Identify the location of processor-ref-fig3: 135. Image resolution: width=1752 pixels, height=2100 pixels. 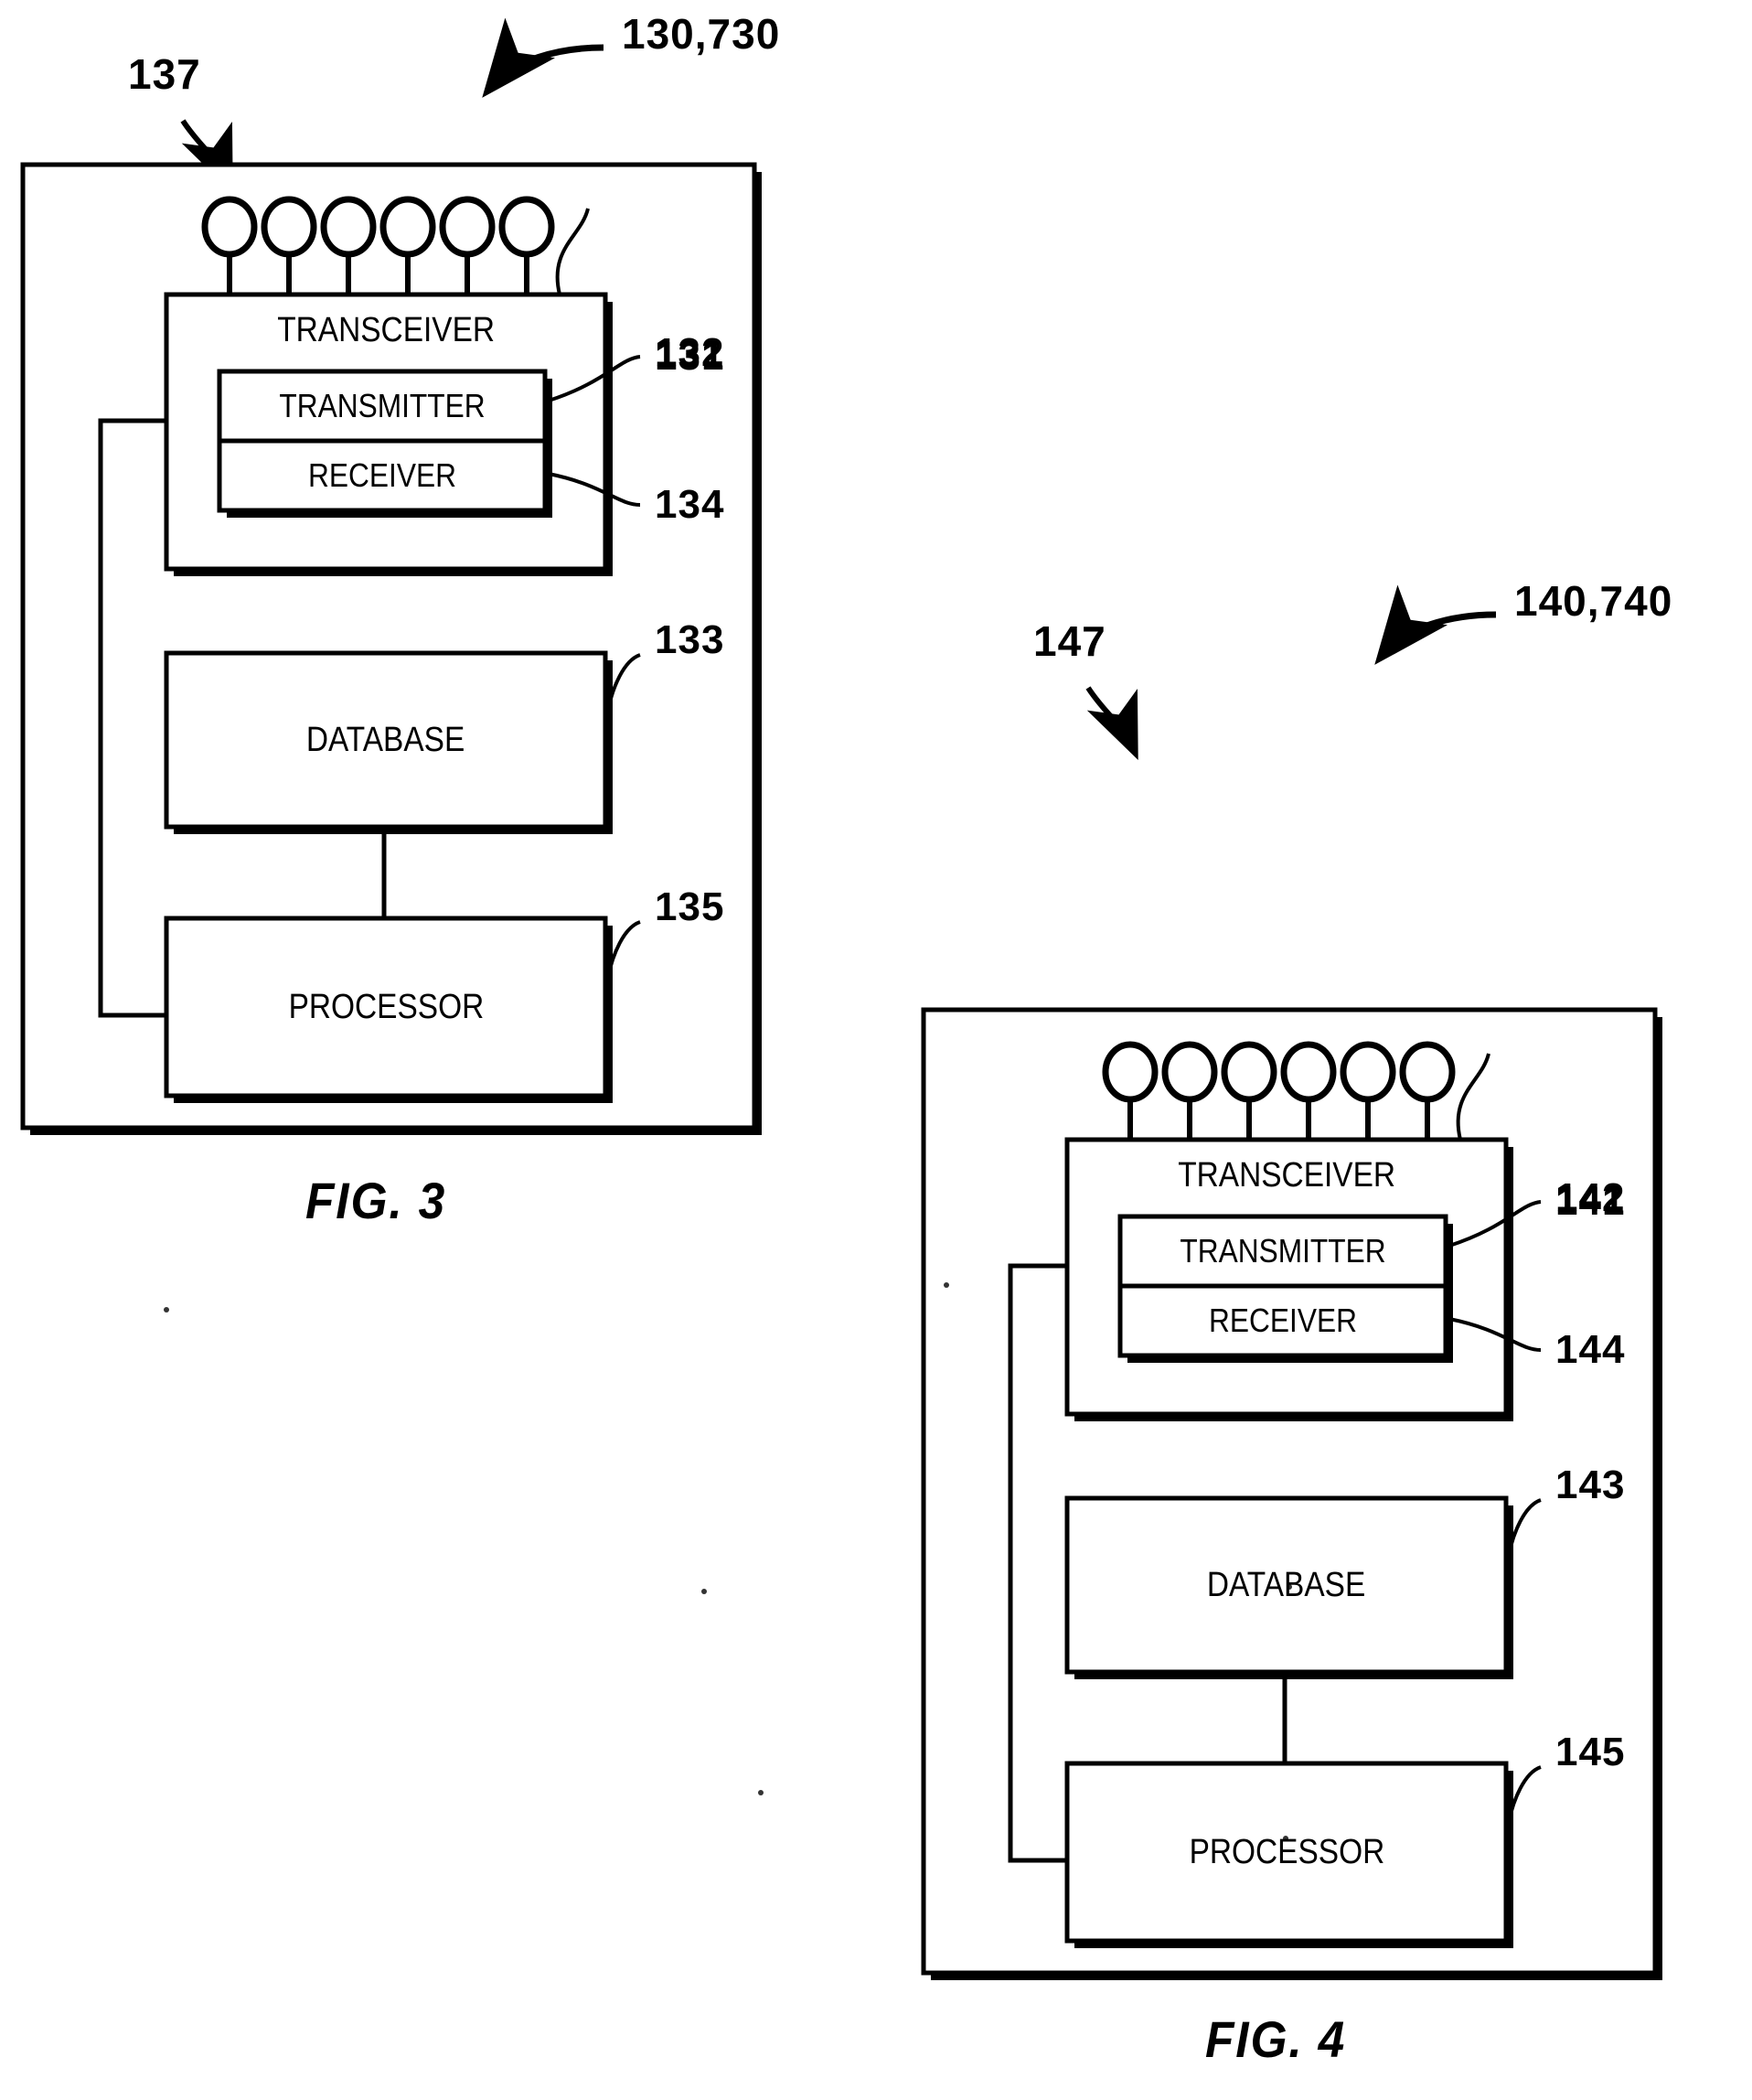
(690, 906).